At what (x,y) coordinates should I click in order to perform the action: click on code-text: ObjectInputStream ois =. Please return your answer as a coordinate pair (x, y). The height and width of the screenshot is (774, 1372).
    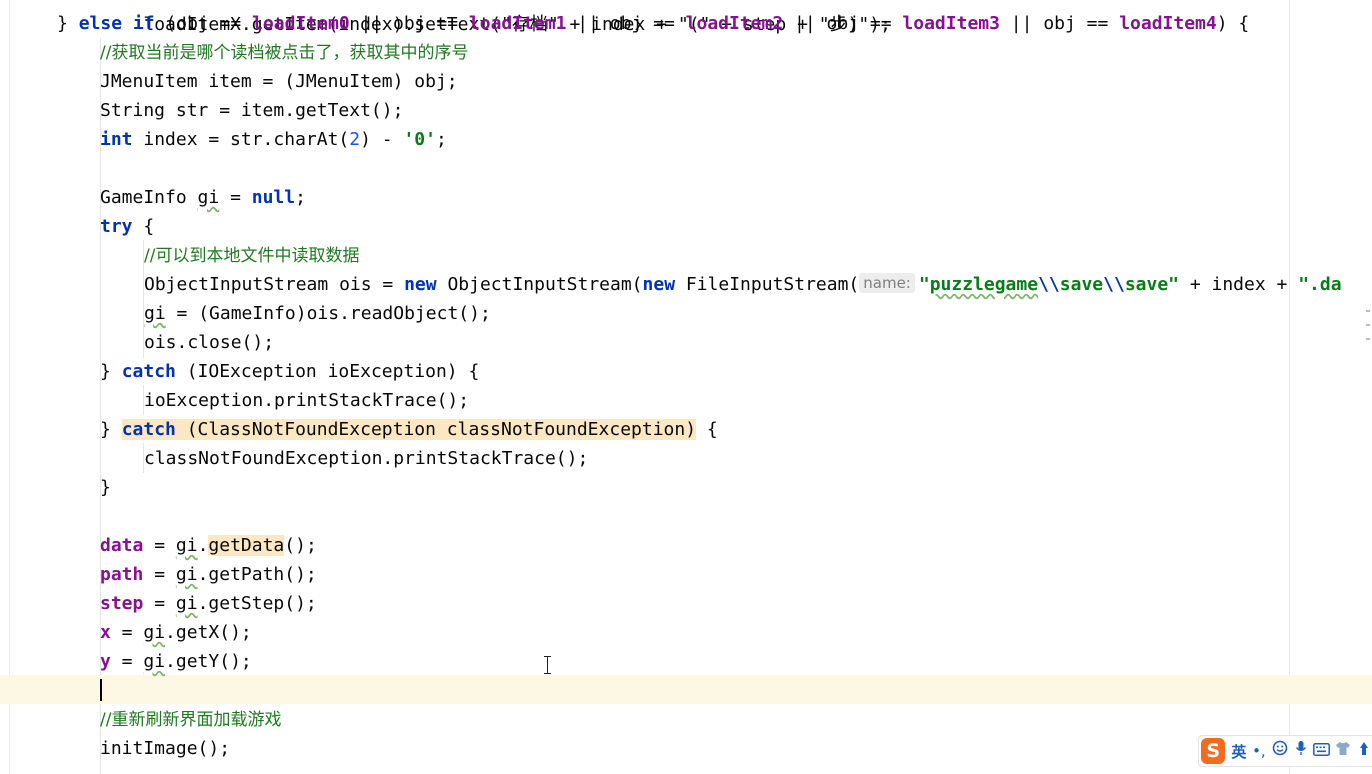
    Looking at the image, I should click on (274, 284).